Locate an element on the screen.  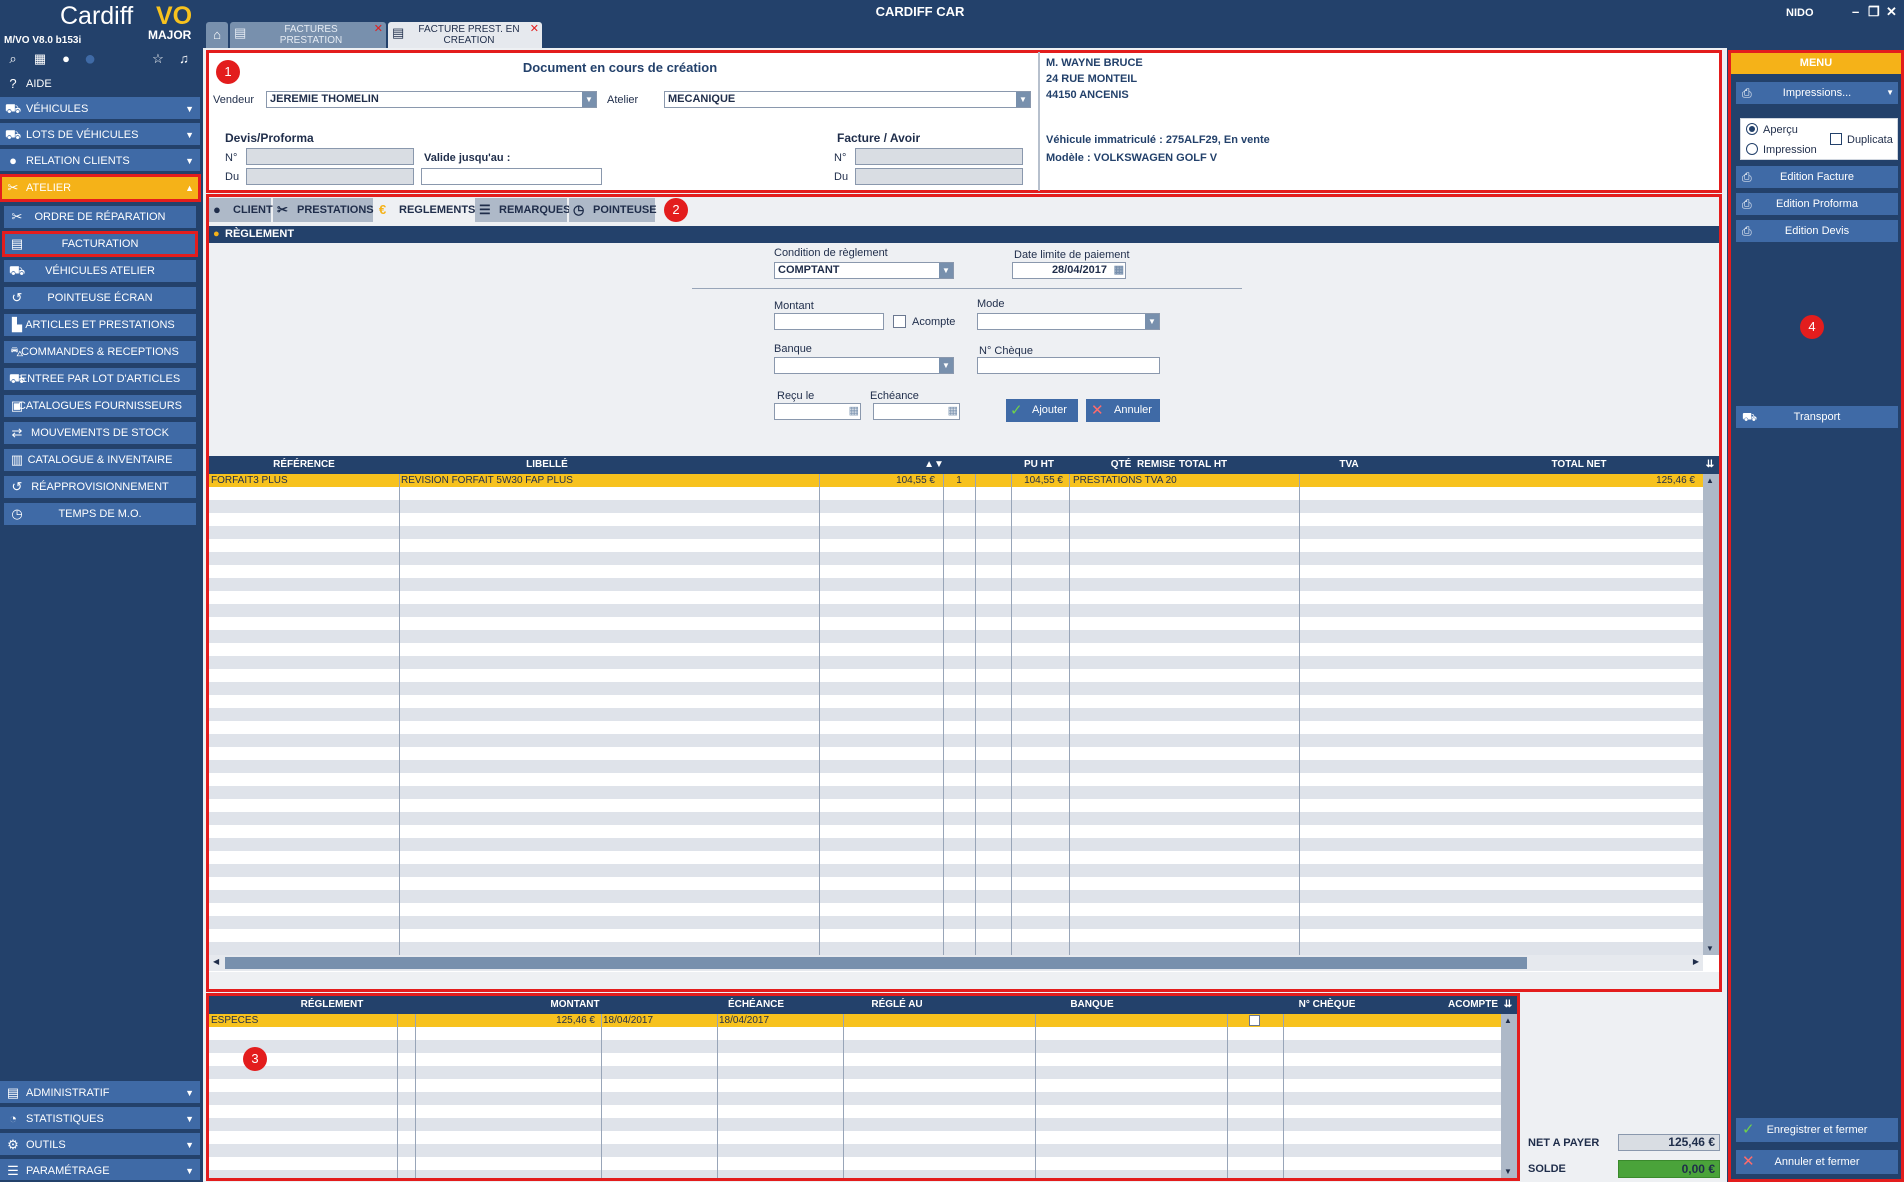
sidebar-sub-ordre-reparation: ✂ ORDRE DE RÉPARATION is located at coordinates (100, 217).